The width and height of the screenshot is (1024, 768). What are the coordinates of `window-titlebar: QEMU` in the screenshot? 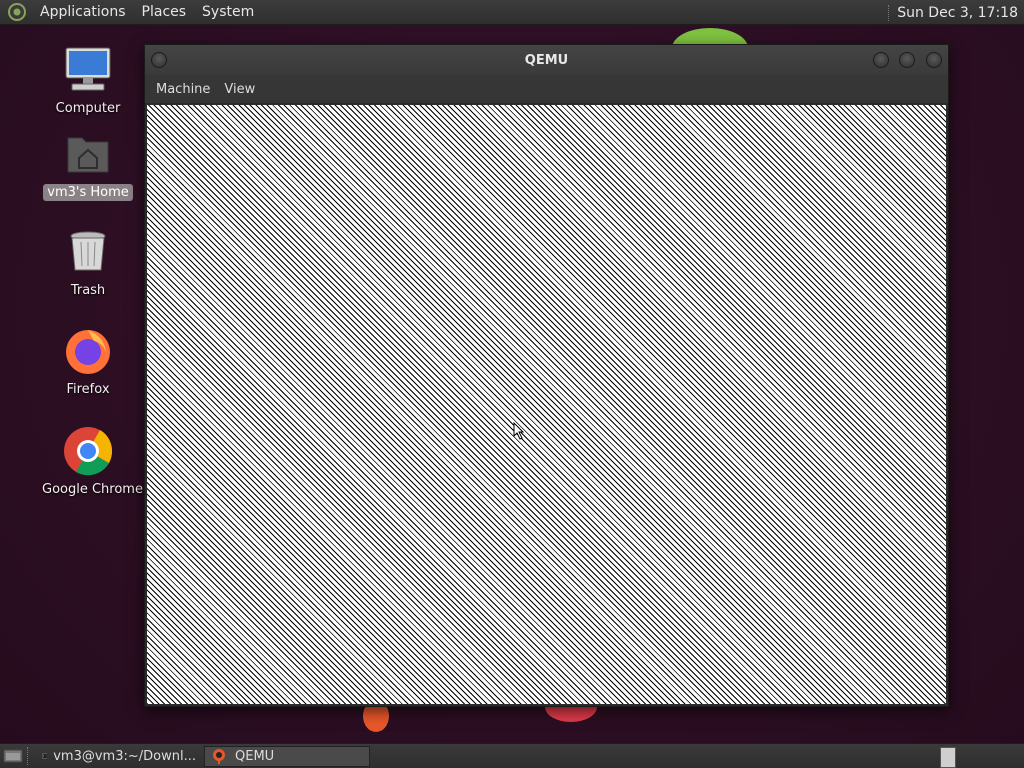 It's located at (546, 60).